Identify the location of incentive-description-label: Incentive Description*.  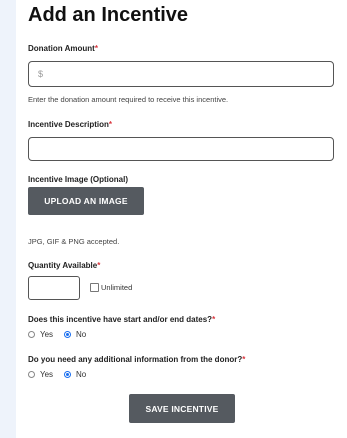
(70, 124).